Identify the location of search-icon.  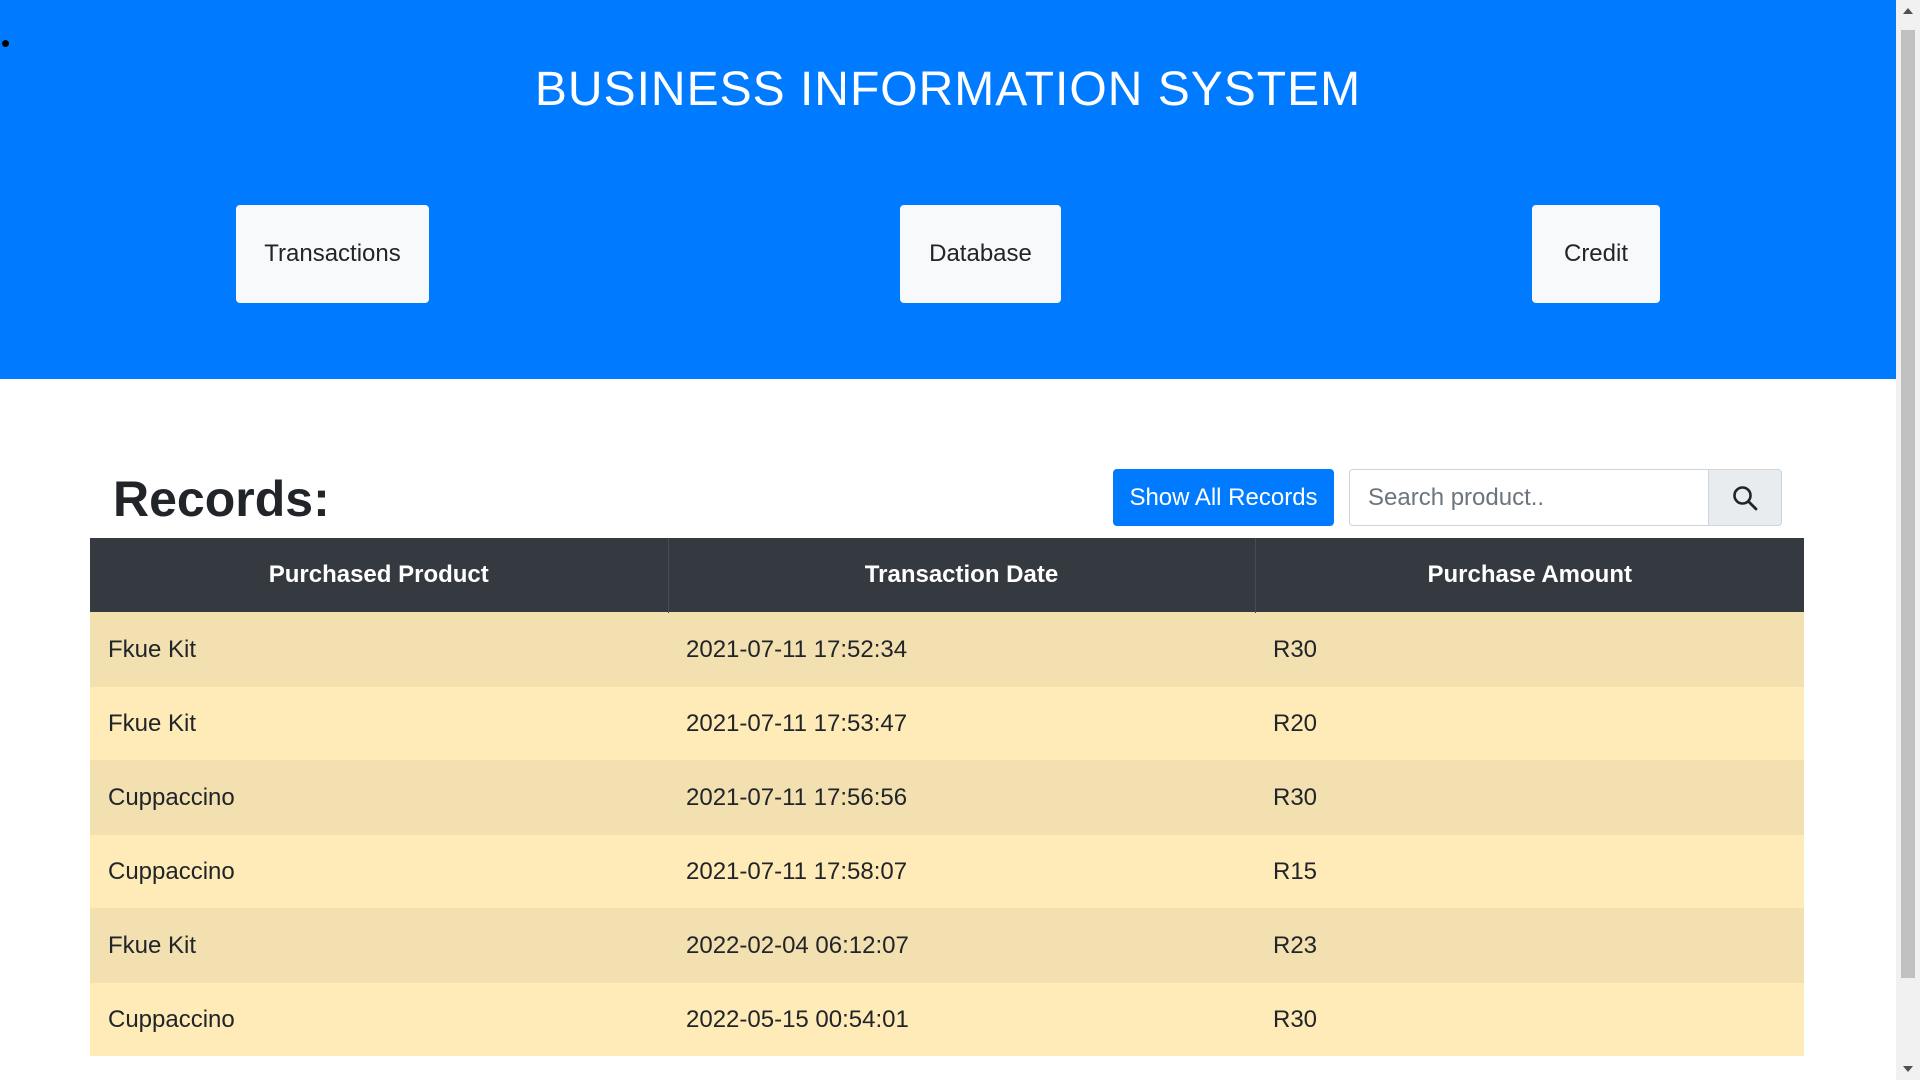
(1745, 497).